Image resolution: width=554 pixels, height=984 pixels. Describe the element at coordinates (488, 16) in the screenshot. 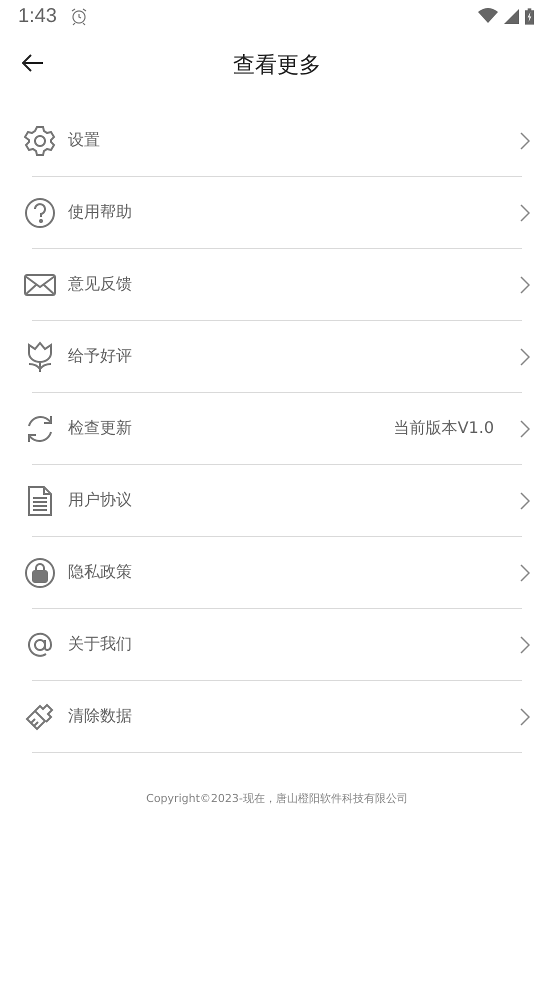

I see `wifi-icon` at that location.